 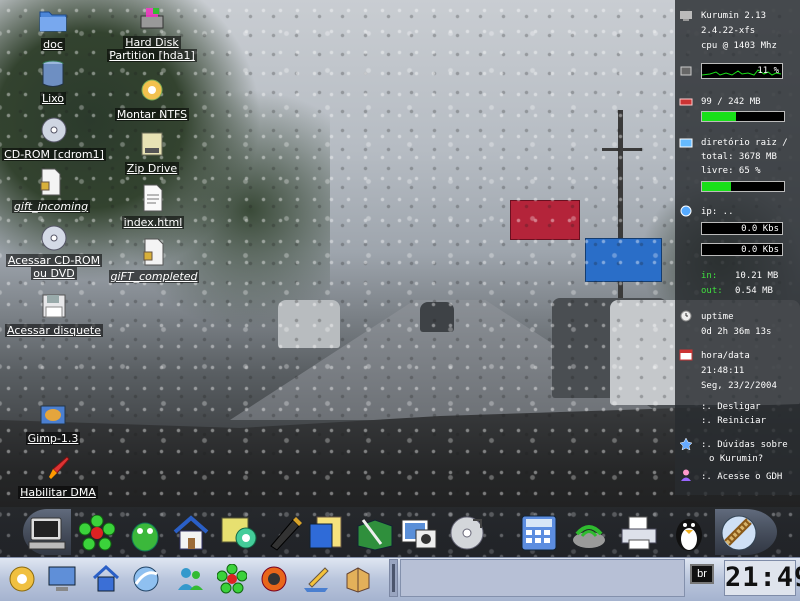 What do you see at coordinates (725, 356) in the screenshot?
I see `datetime-label: hora/data` at bounding box center [725, 356].